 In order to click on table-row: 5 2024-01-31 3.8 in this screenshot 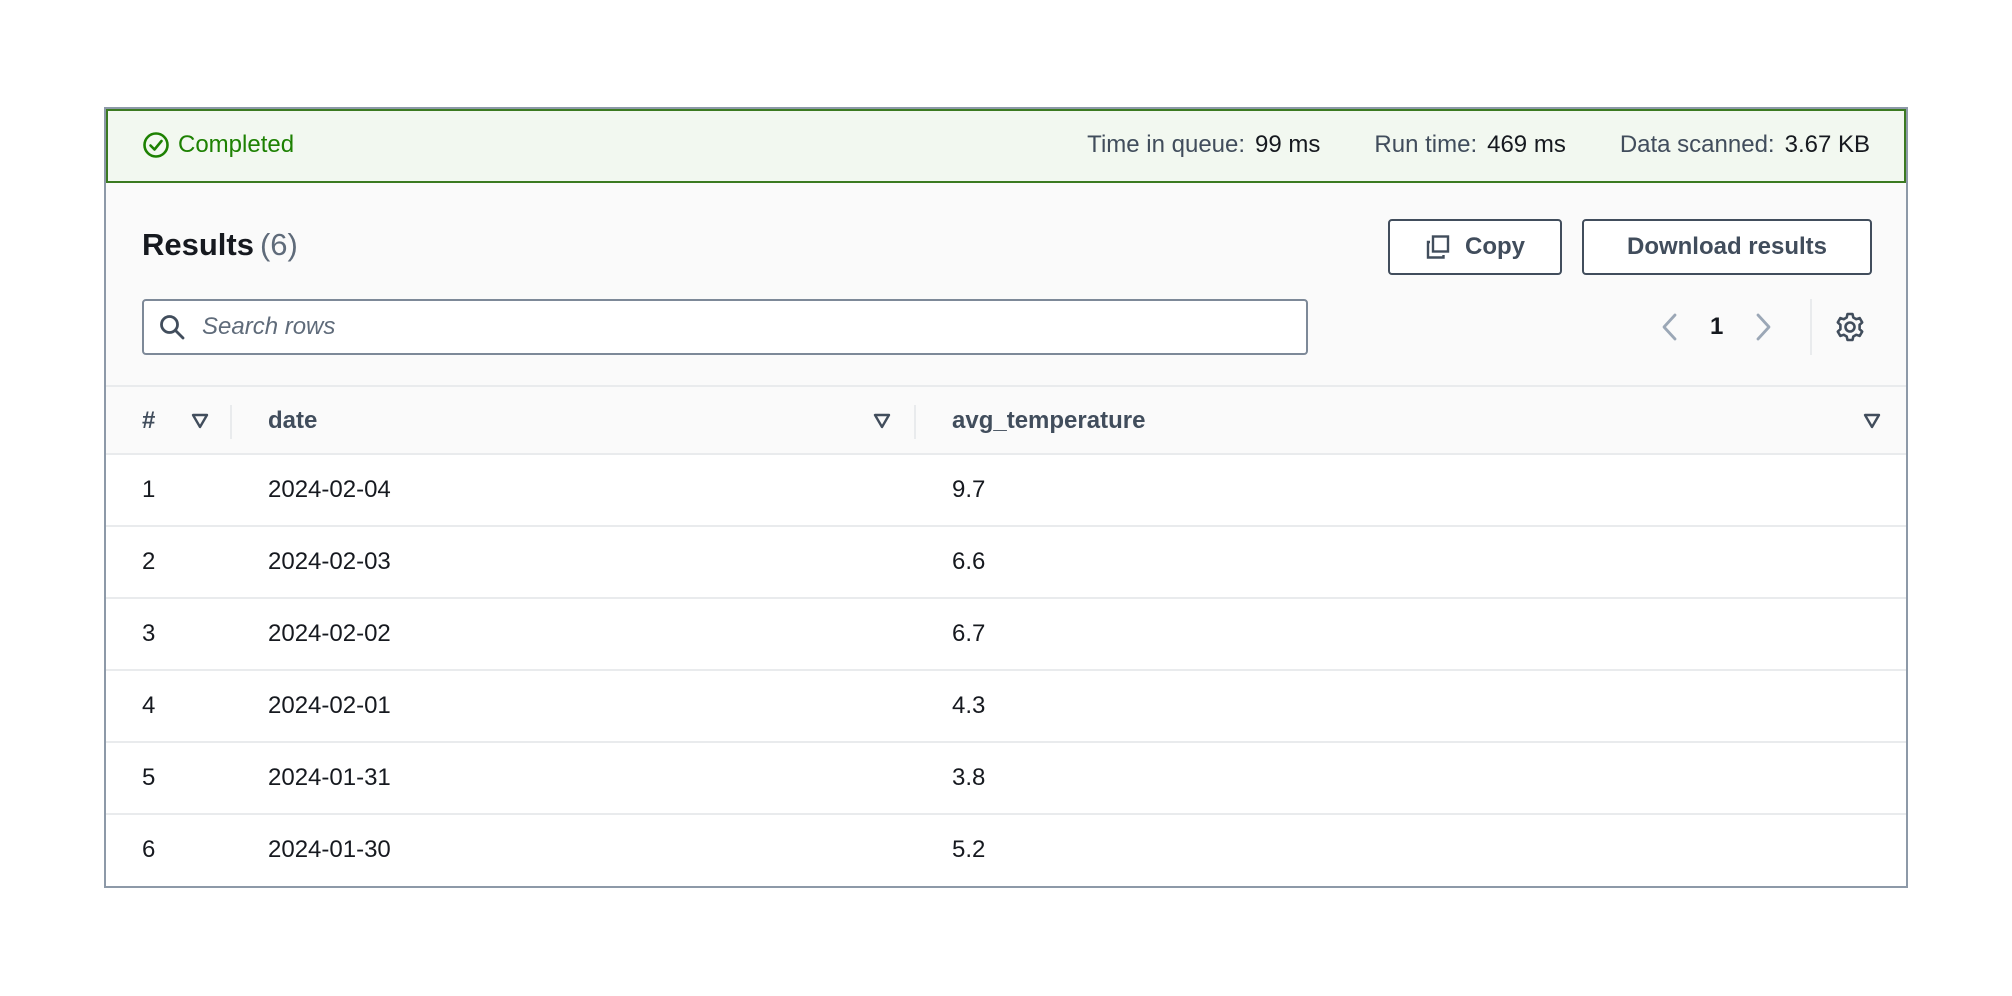, I will do `click(1006, 779)`.